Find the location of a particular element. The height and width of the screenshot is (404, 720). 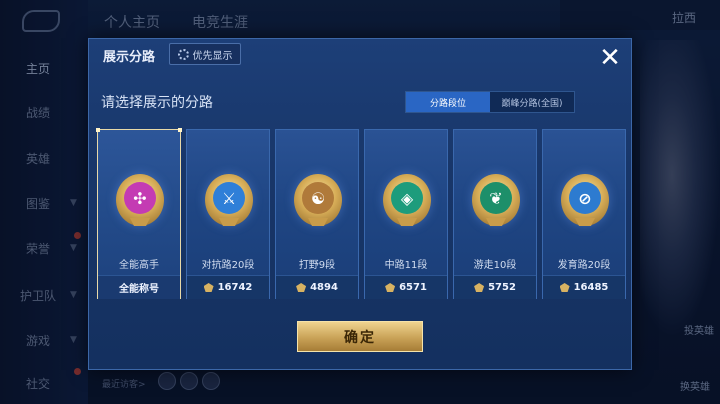

mid-lane-badge-icon: ◈ is located at coordinates (407, 200).